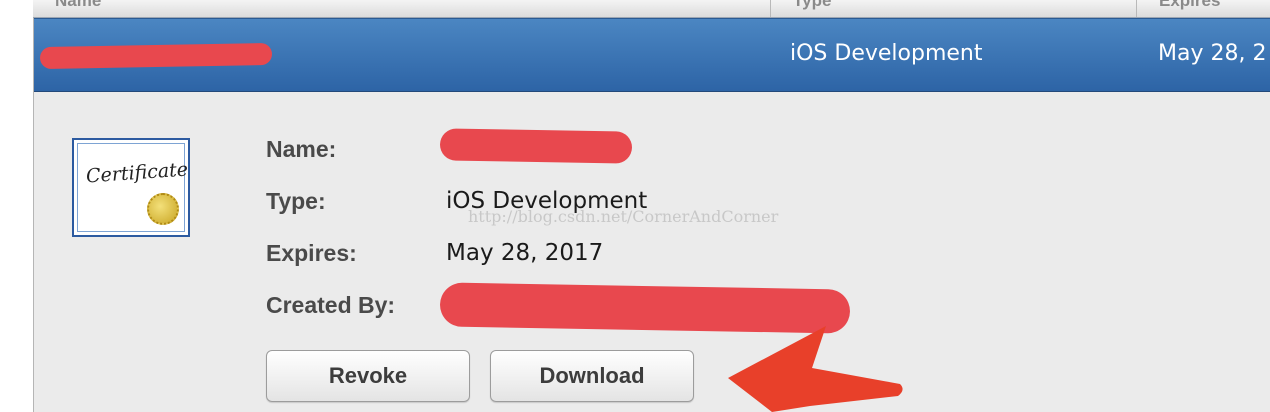 The image size is (1270, 412). What do you see at coordinates (886, 53) in the screenshot?
I see `row-type-cell: iOS Development` at bounding box center [886, 53].